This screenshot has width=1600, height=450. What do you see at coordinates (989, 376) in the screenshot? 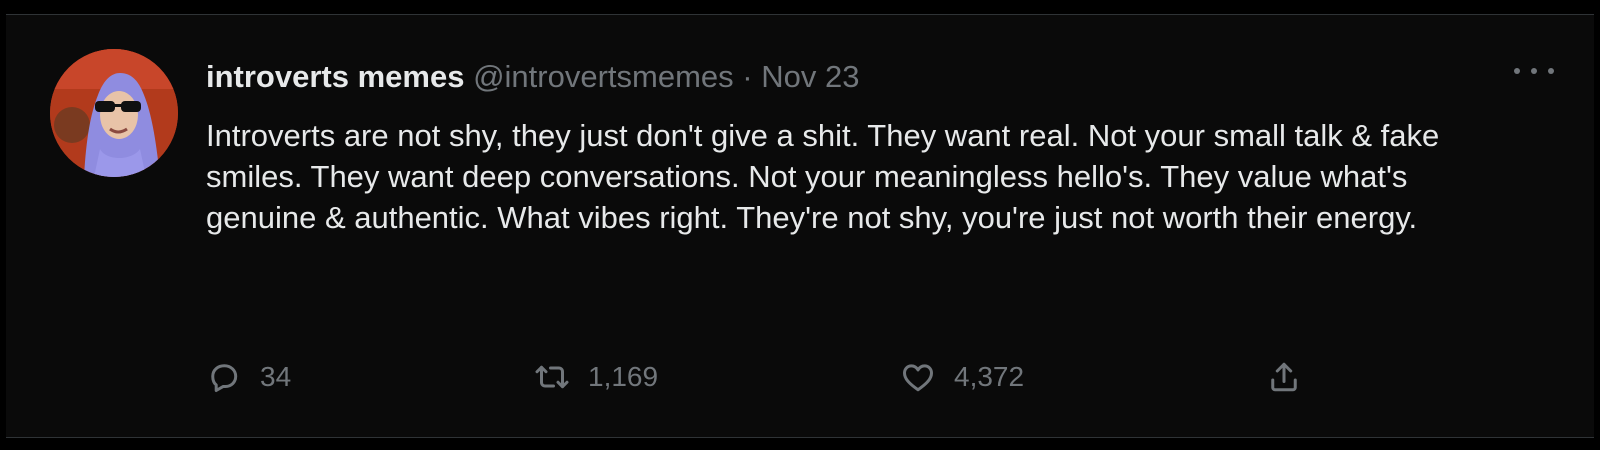
I see `like-count: 4,372` at bounding box center [989, 376].